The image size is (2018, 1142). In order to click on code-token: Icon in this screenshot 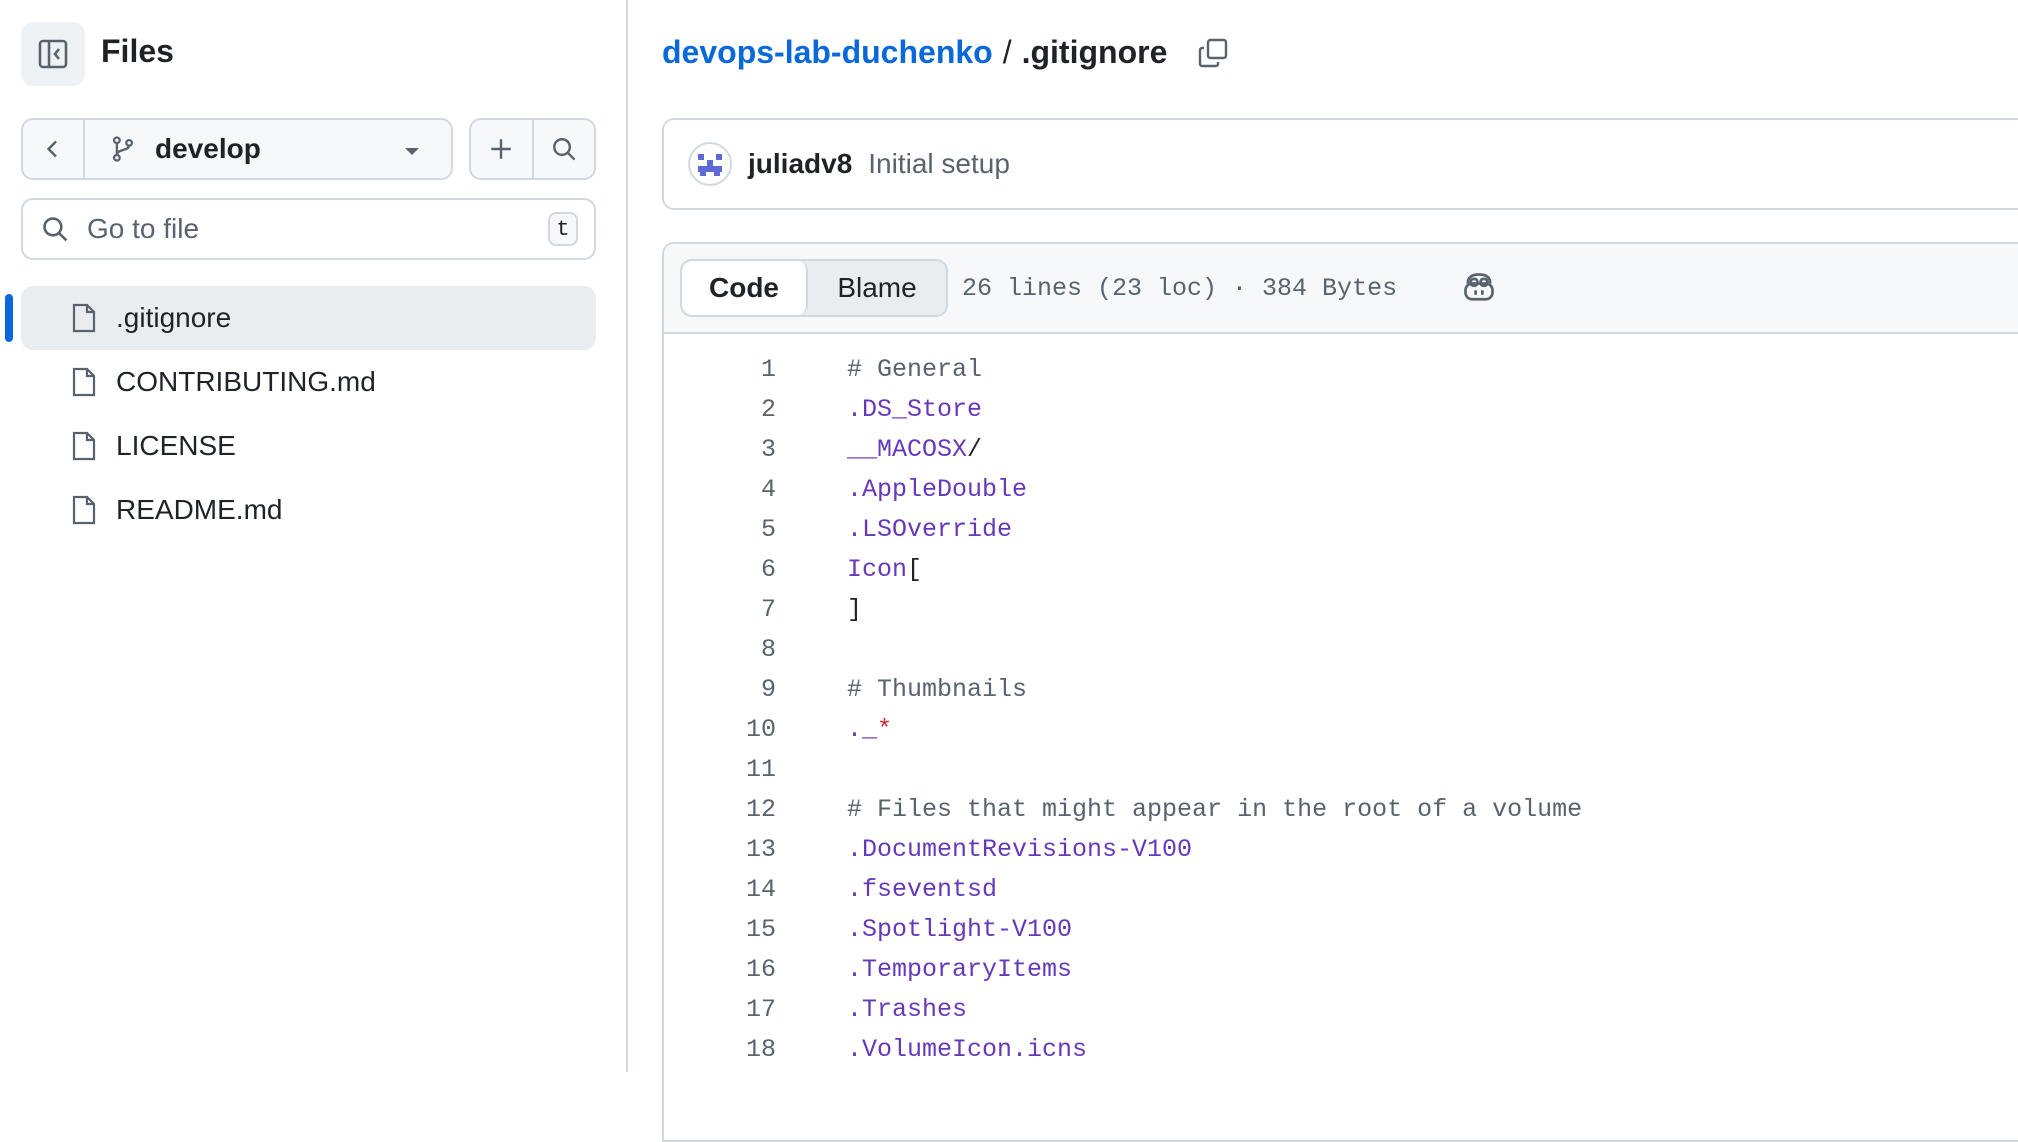, I will do `click(877, 569)`.